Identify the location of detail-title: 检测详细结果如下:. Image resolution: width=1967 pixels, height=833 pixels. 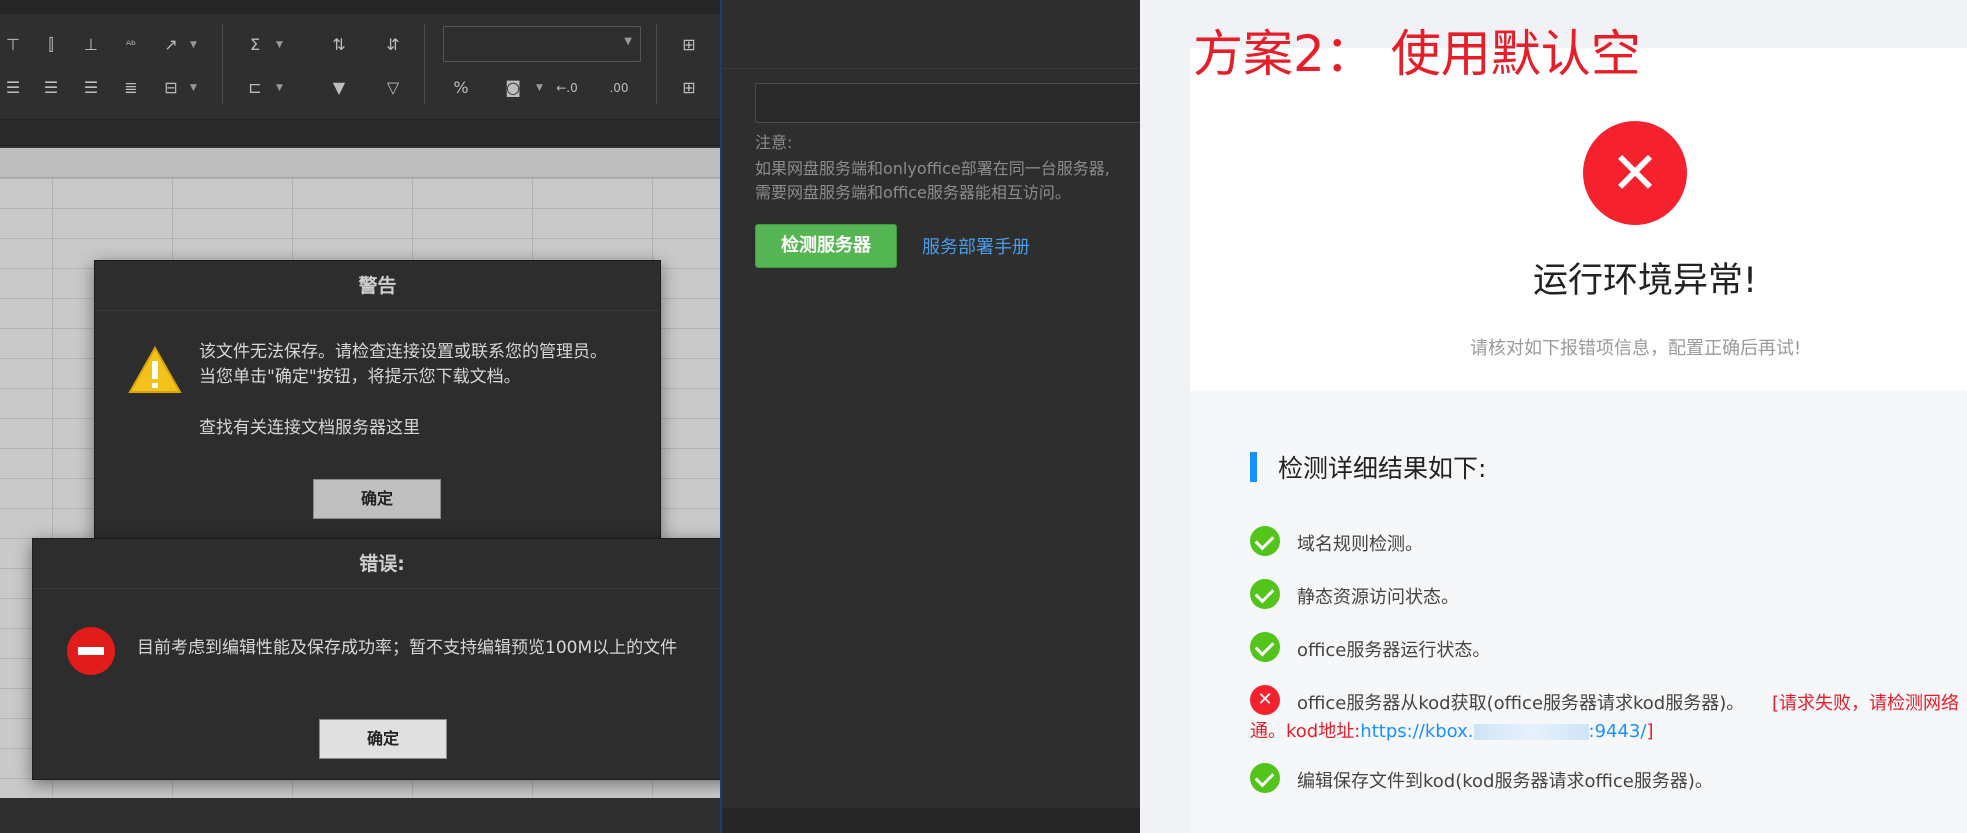
(1382, 468).